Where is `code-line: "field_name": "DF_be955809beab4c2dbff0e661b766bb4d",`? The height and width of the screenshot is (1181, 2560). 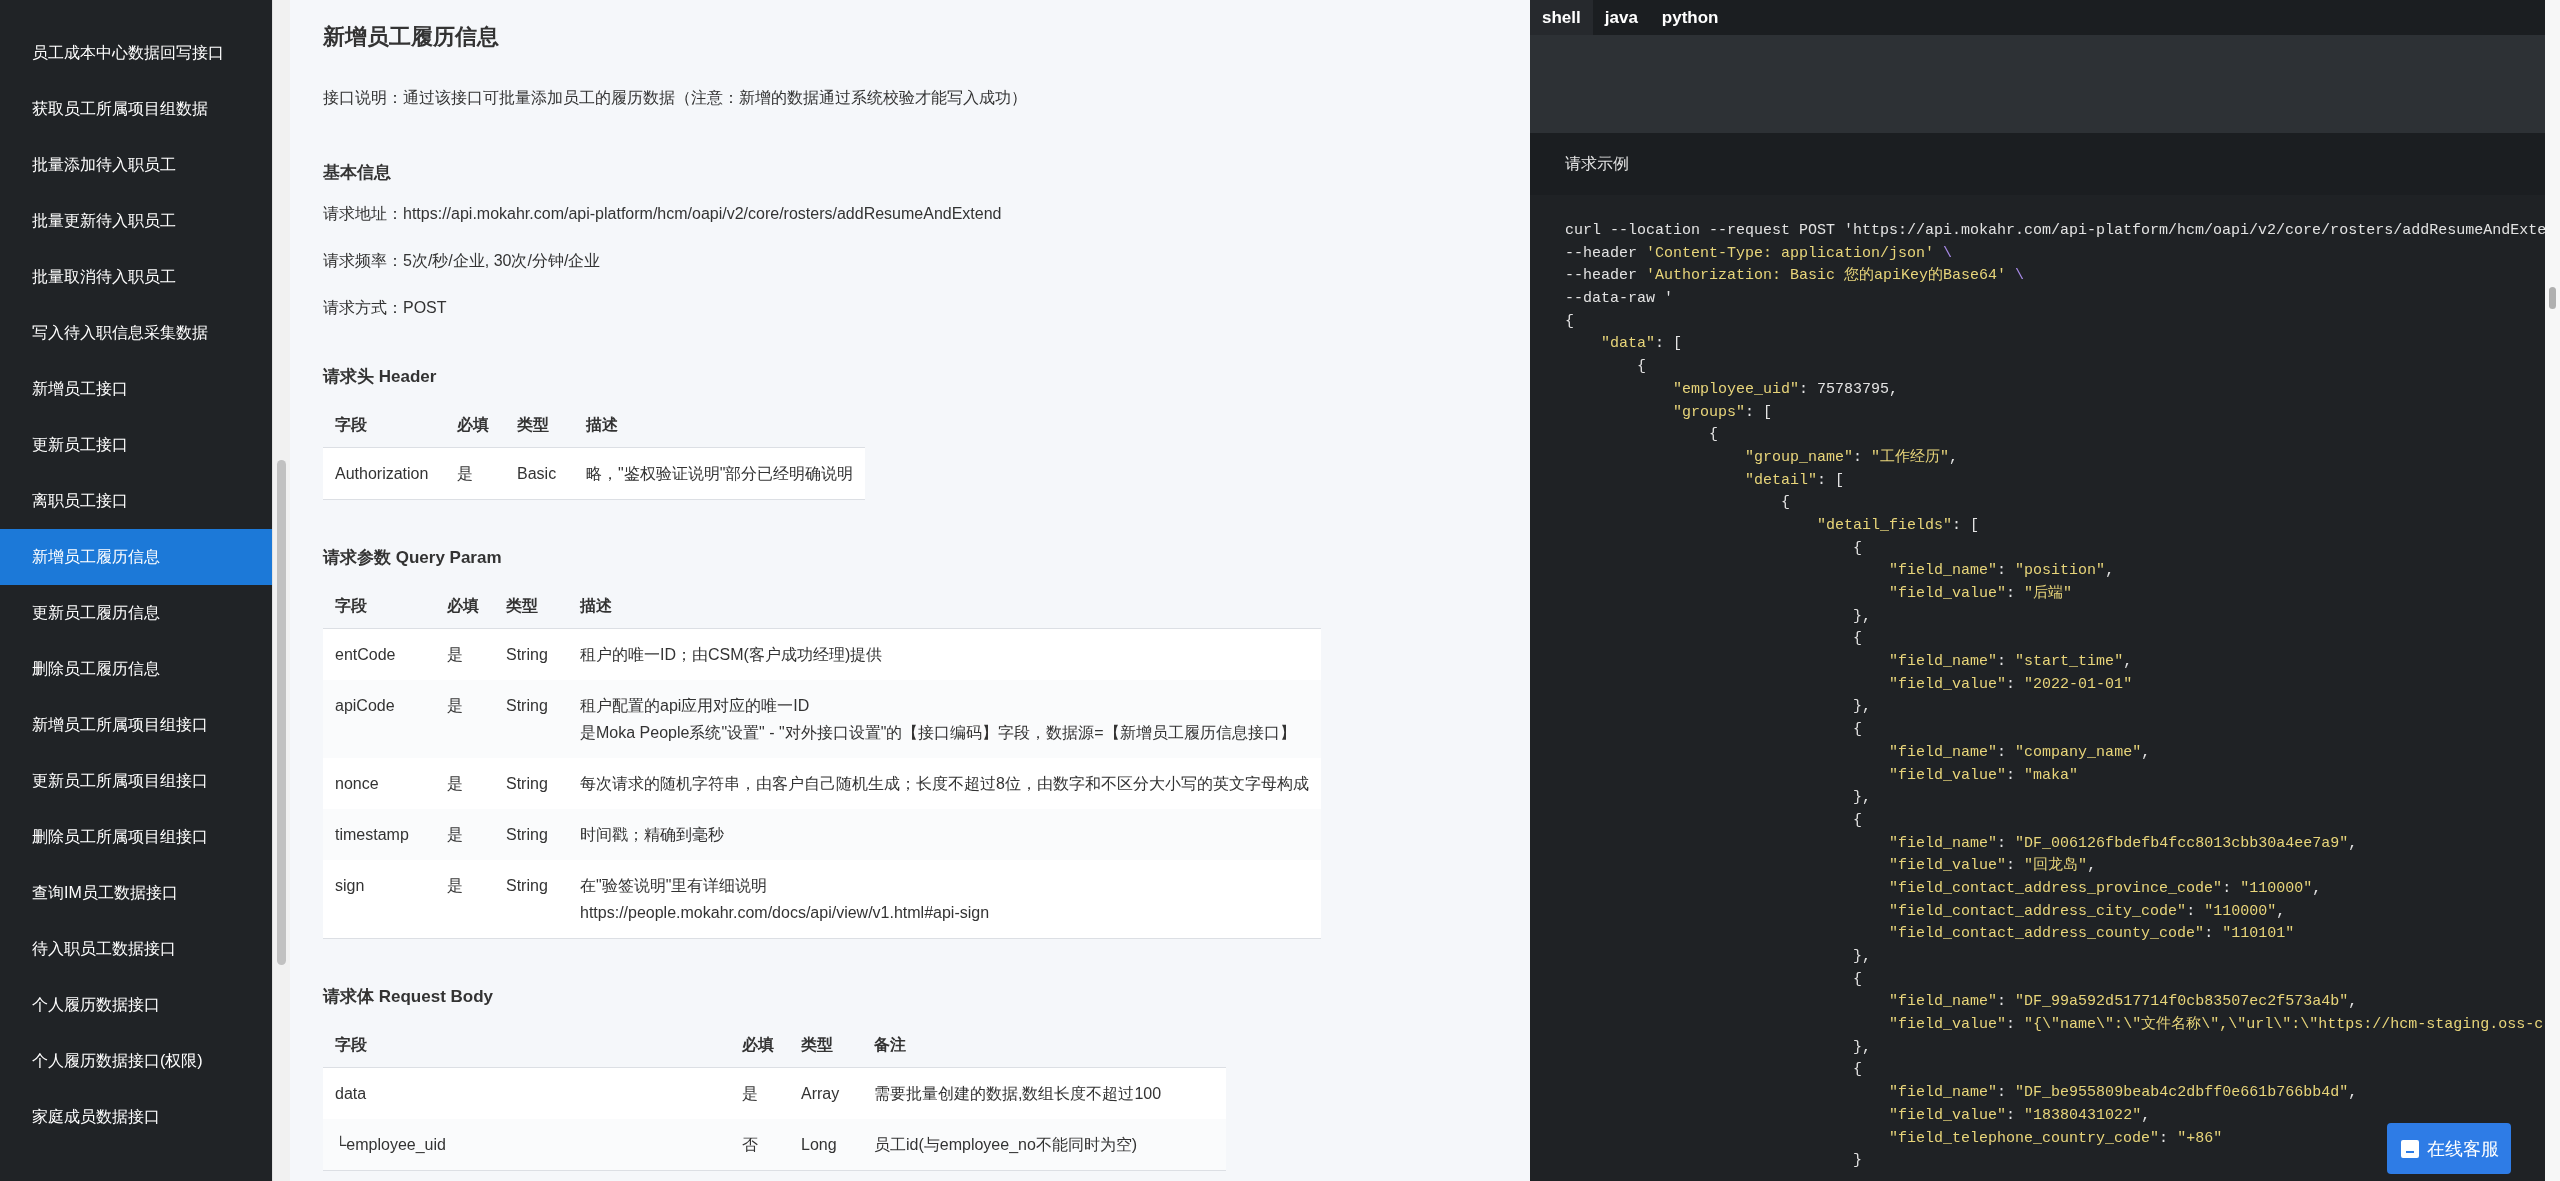 code-line: "field_name": "DF_be955809beab4c2dbff0e661b766bb4d", is located at coordinates (2123, 1093).